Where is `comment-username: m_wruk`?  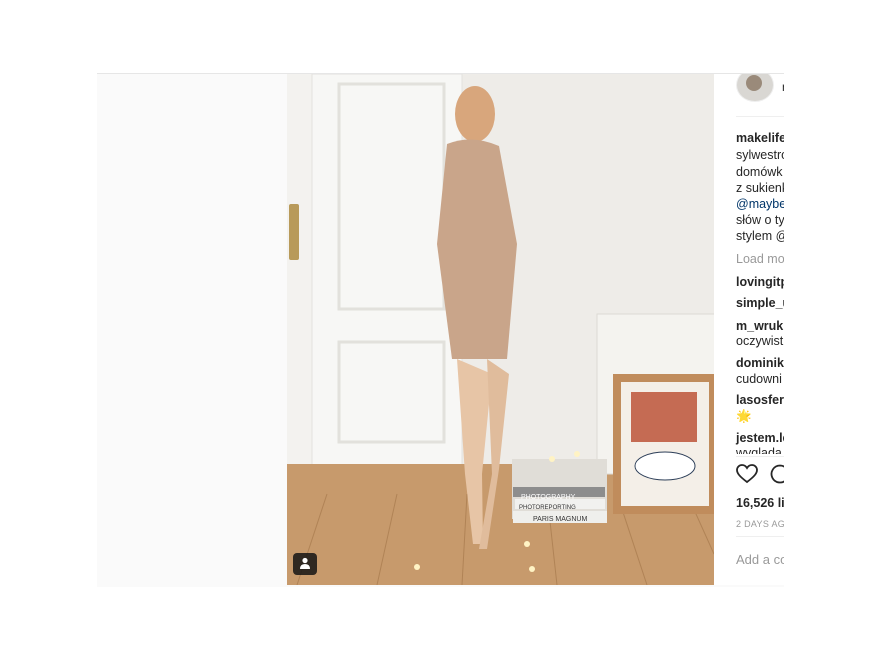
comment-username: m_wruk is located at coordinates (759, 326).